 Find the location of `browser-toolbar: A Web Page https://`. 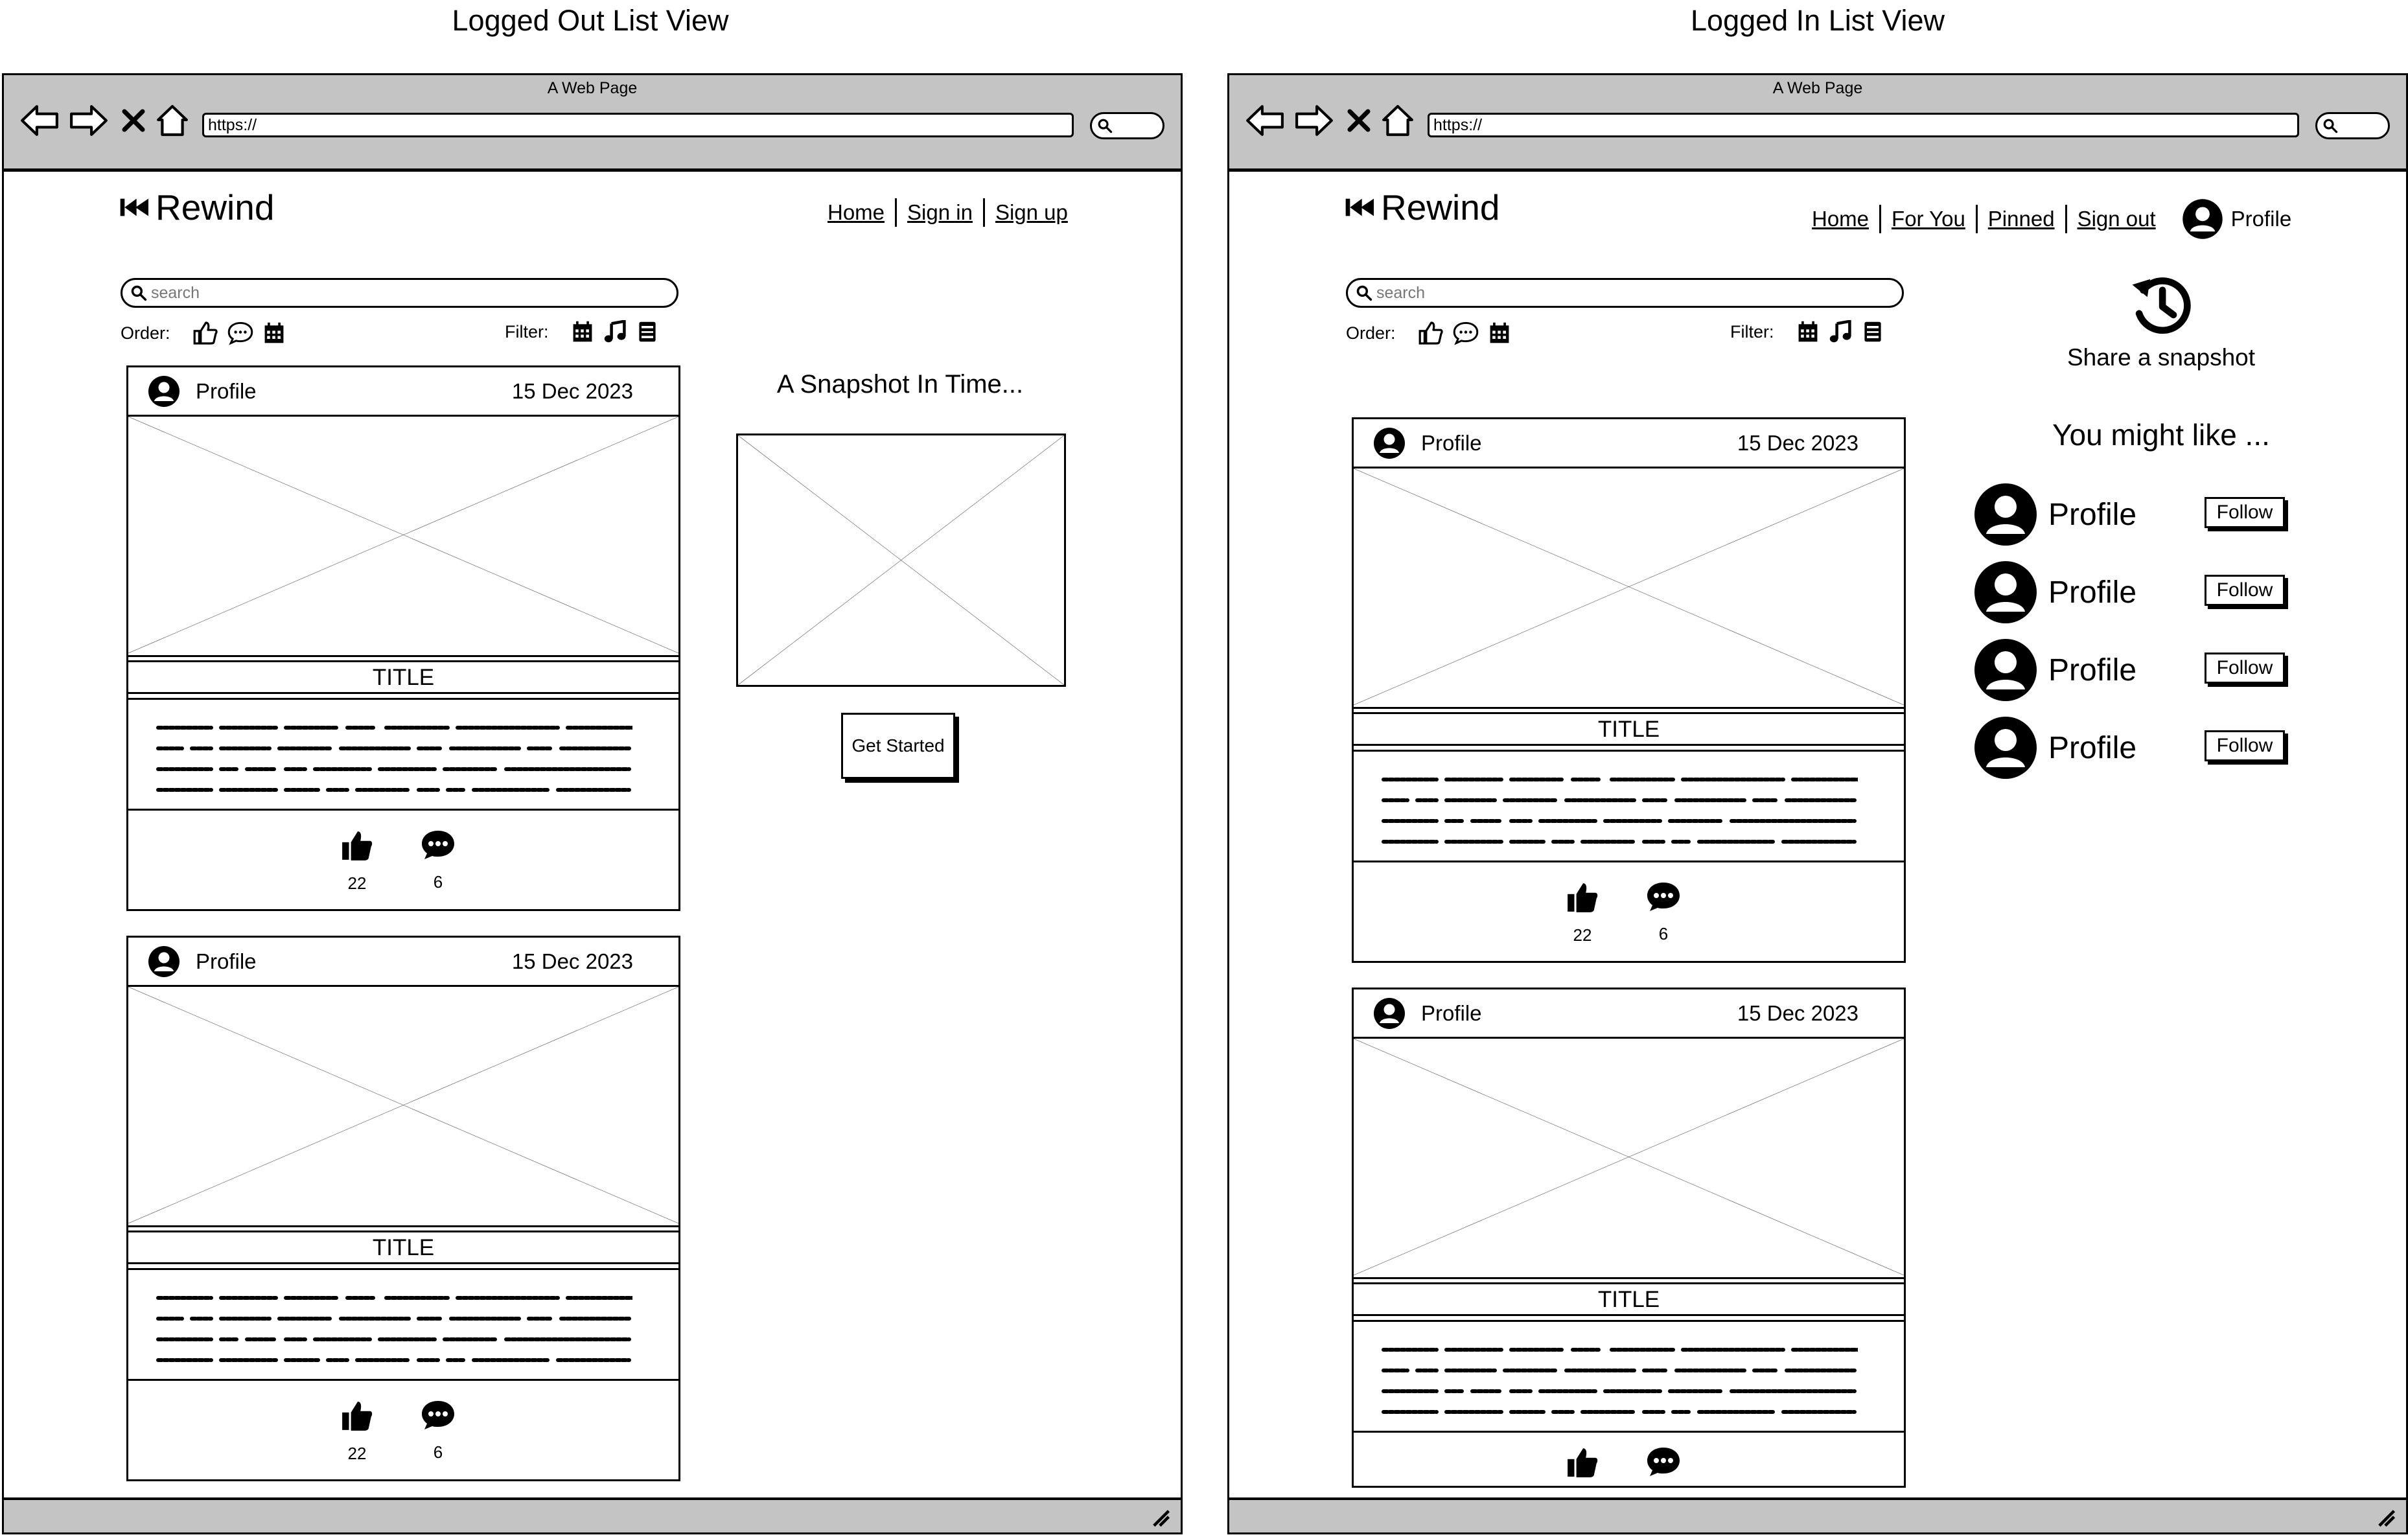

browser-toolbar: A Web Page https:// is located at coordinates (1817, 123).